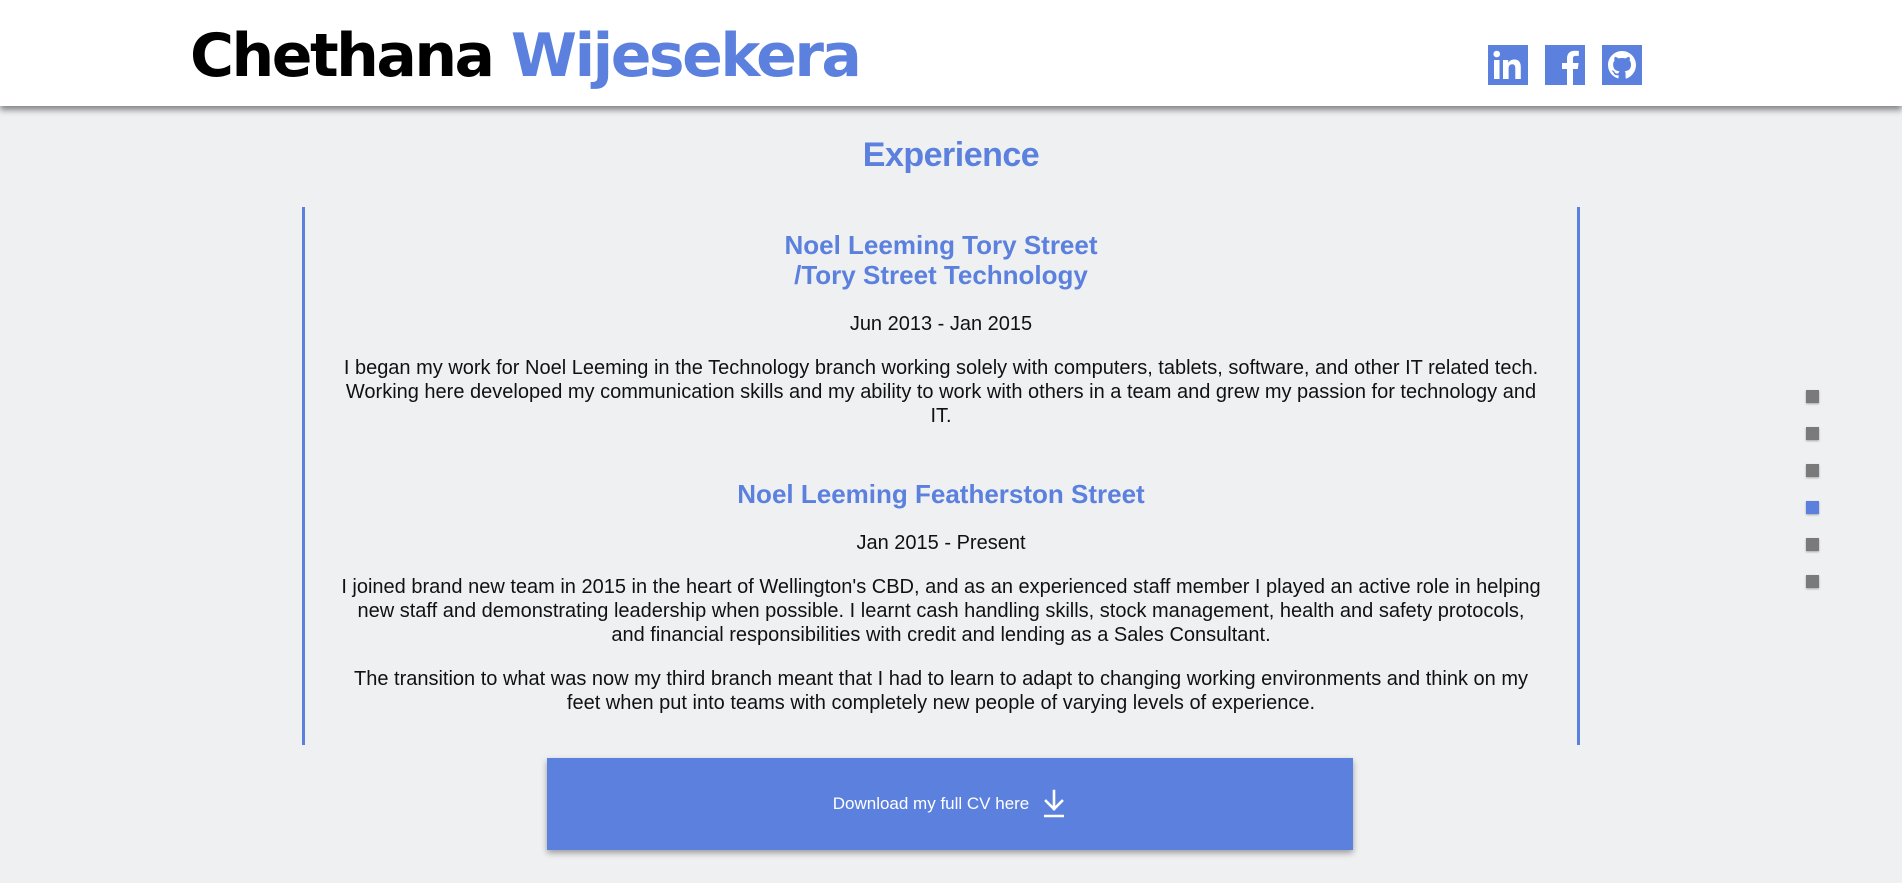 This screenshot has height=883, width=1902. Describe the element at coordinates (686, 56) in the screenshot. I see `last-name: Wijesekera` at that location.